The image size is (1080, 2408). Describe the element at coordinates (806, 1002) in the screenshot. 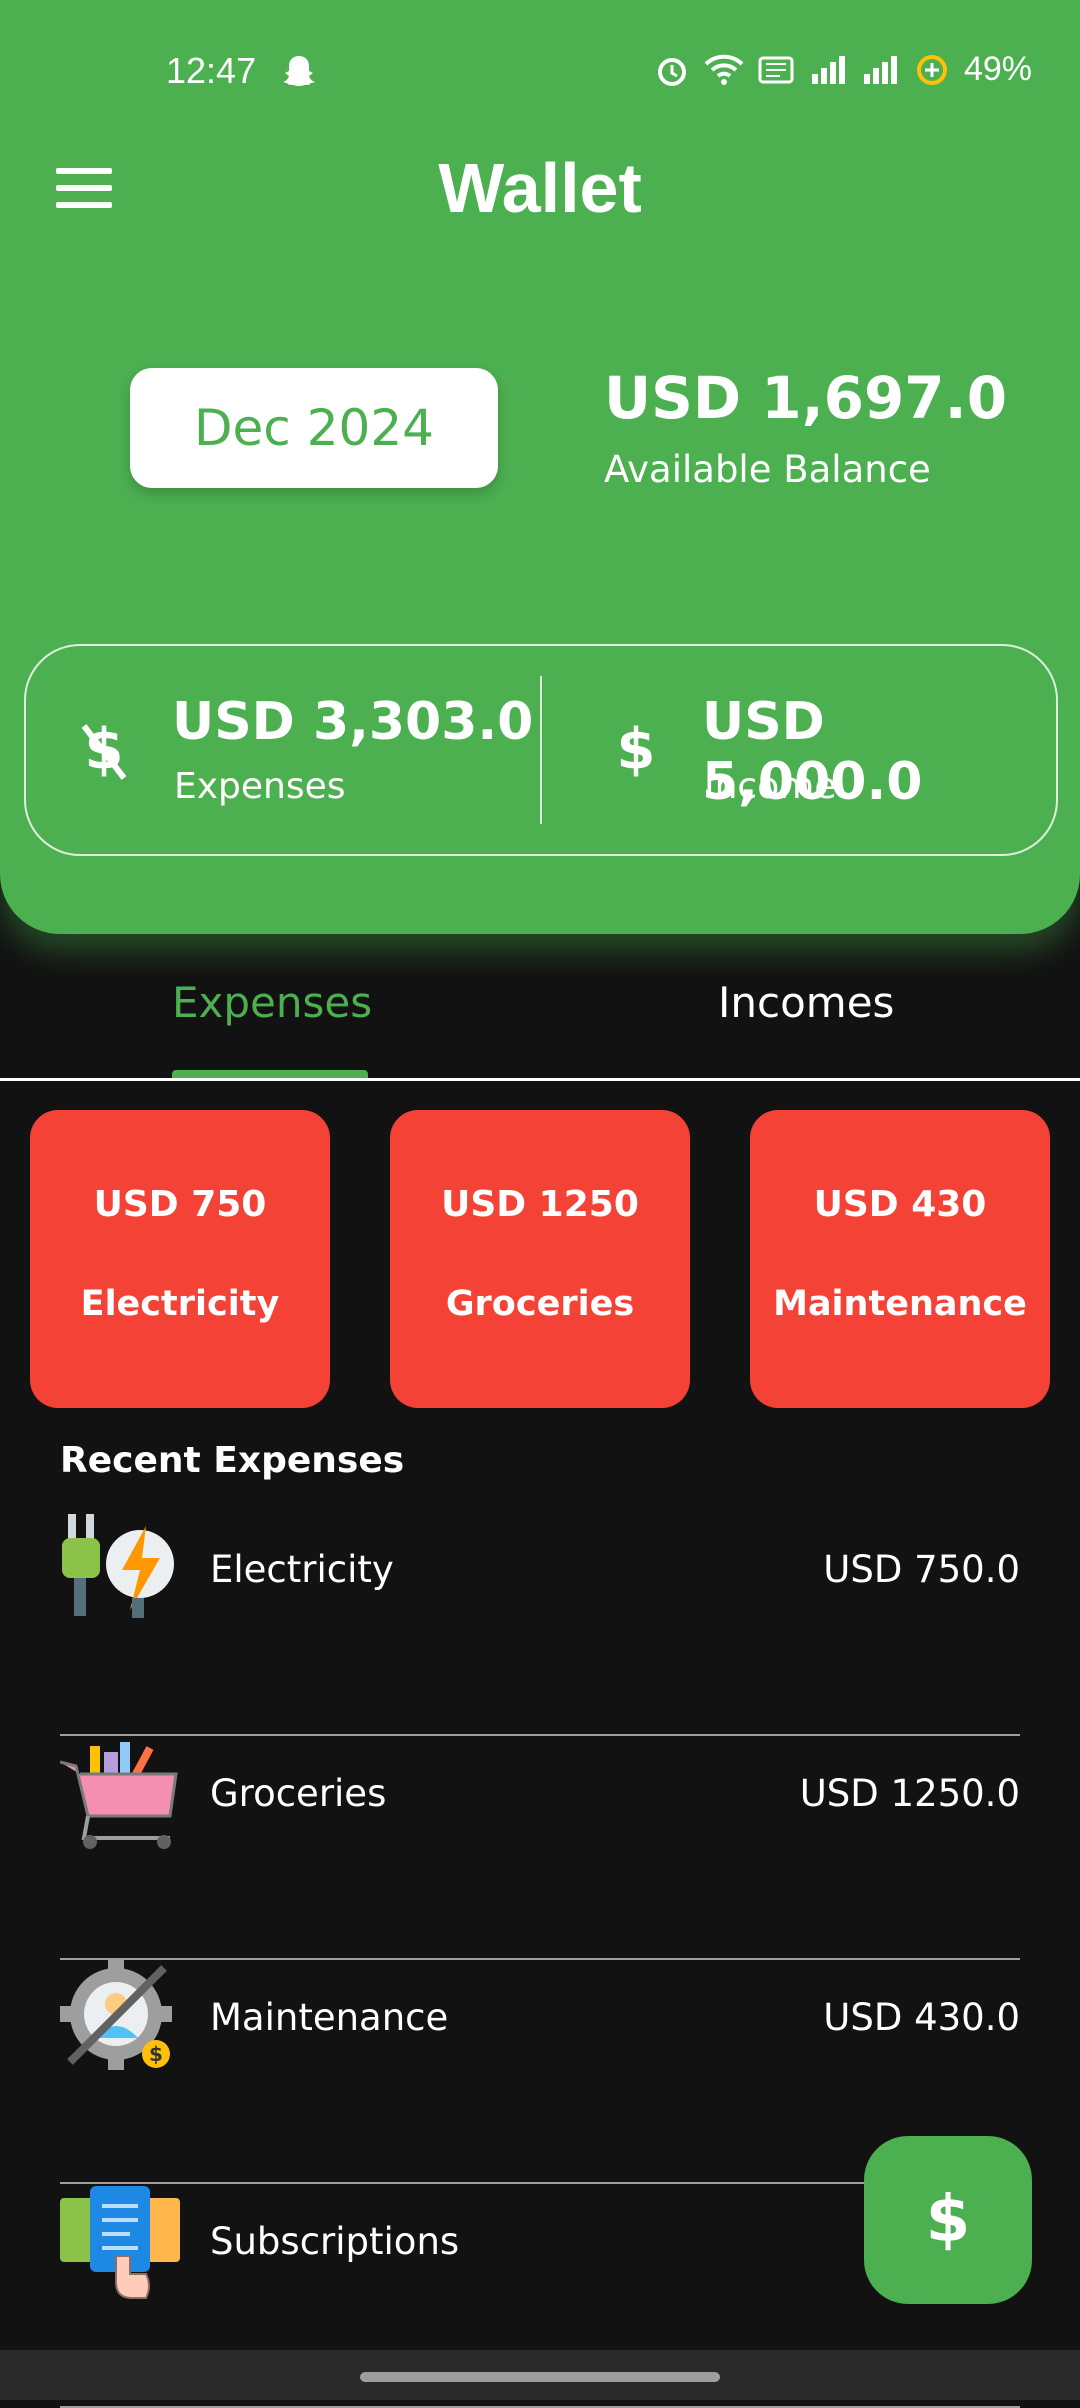

I see `tab-incomes: Incomes` at that location.